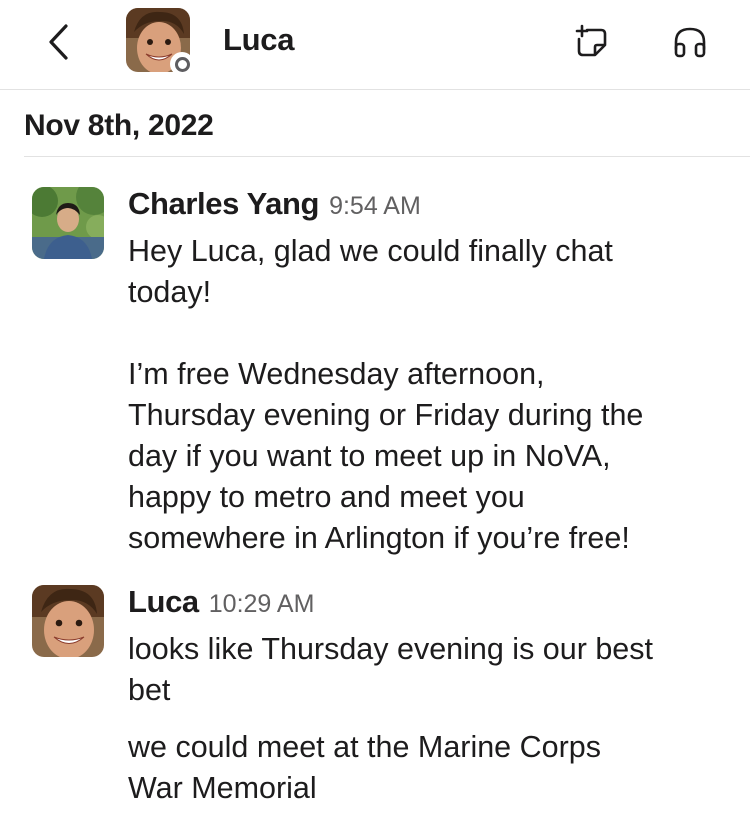 The width and height of the screenshot is (750, 819). I want to click on avatar-luca, so click(68, 621).